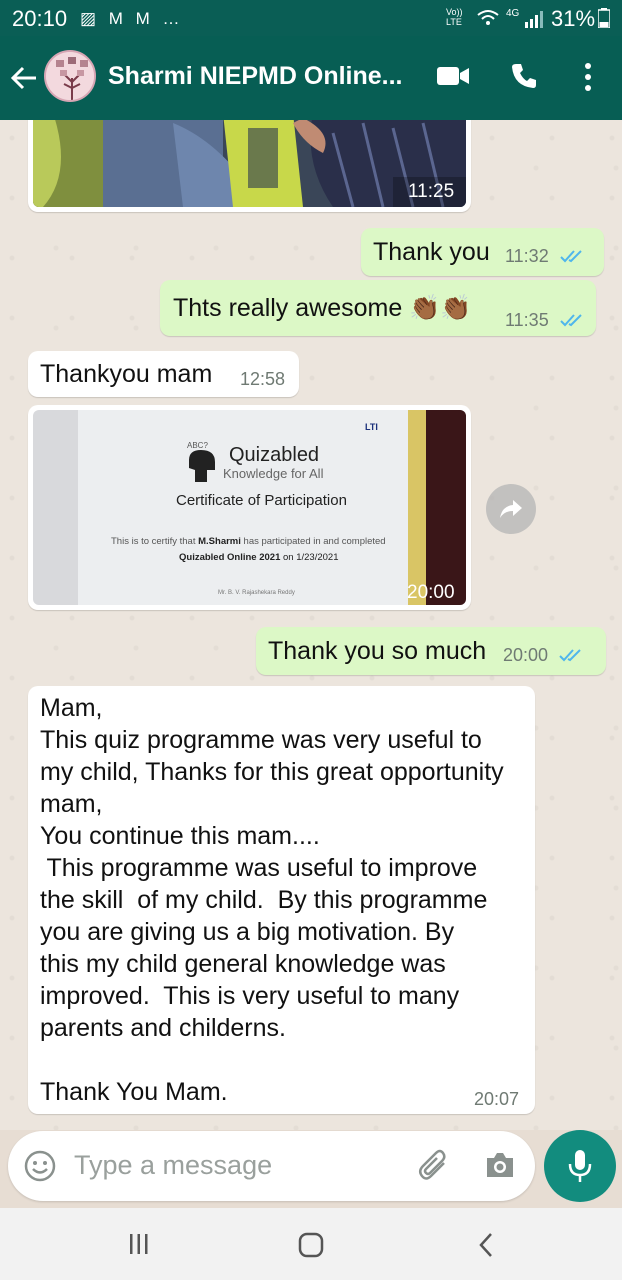 Image resolution: width=622 pixels, height=1280 pixels. I want to click on back-nav-icon, so click(486, 1245).